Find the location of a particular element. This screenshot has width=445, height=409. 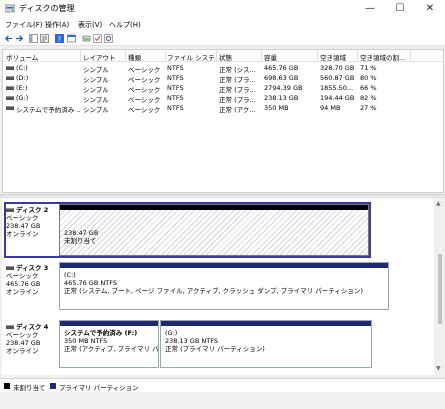

close-button: ✕ is located at coordinates (430, 9).